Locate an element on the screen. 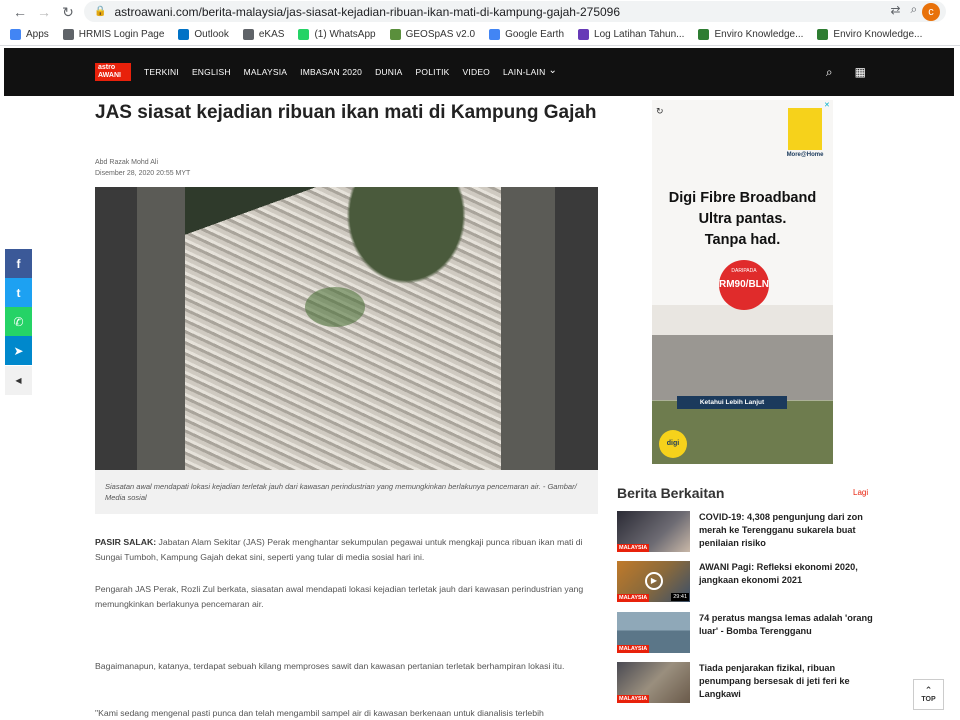 The width and height of the screenshot is (960, 720). price-value: RM90/BLN is located at coordinates (744, 284).